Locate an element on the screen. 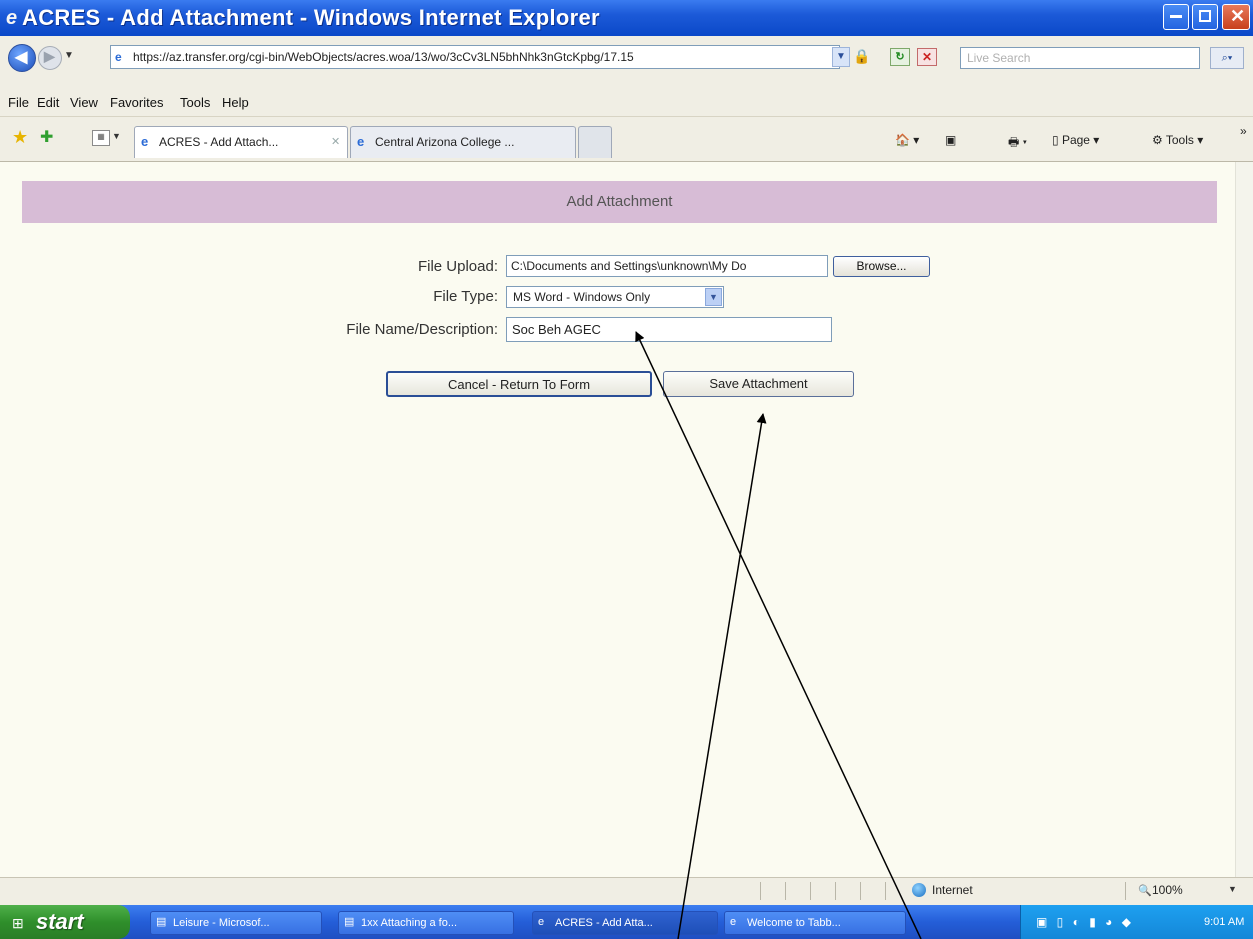  arrow-to-file-name is located at coordinates (778, 635).